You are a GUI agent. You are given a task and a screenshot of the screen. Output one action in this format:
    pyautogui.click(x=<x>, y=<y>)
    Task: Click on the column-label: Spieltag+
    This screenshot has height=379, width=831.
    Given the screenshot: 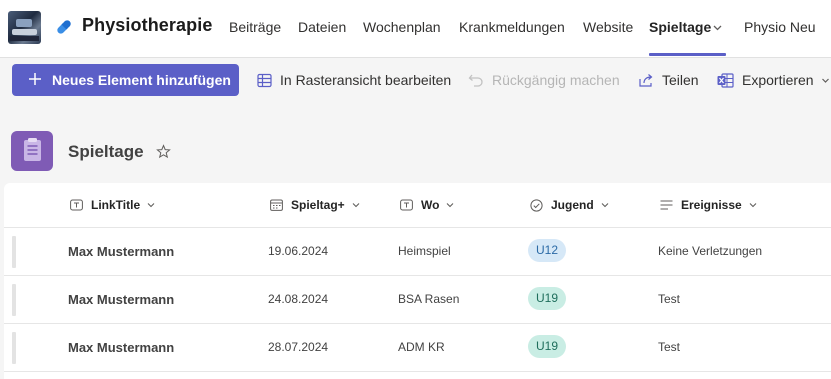 What is the action you would take?
    pyautogui.click(x=318, y=205)
    